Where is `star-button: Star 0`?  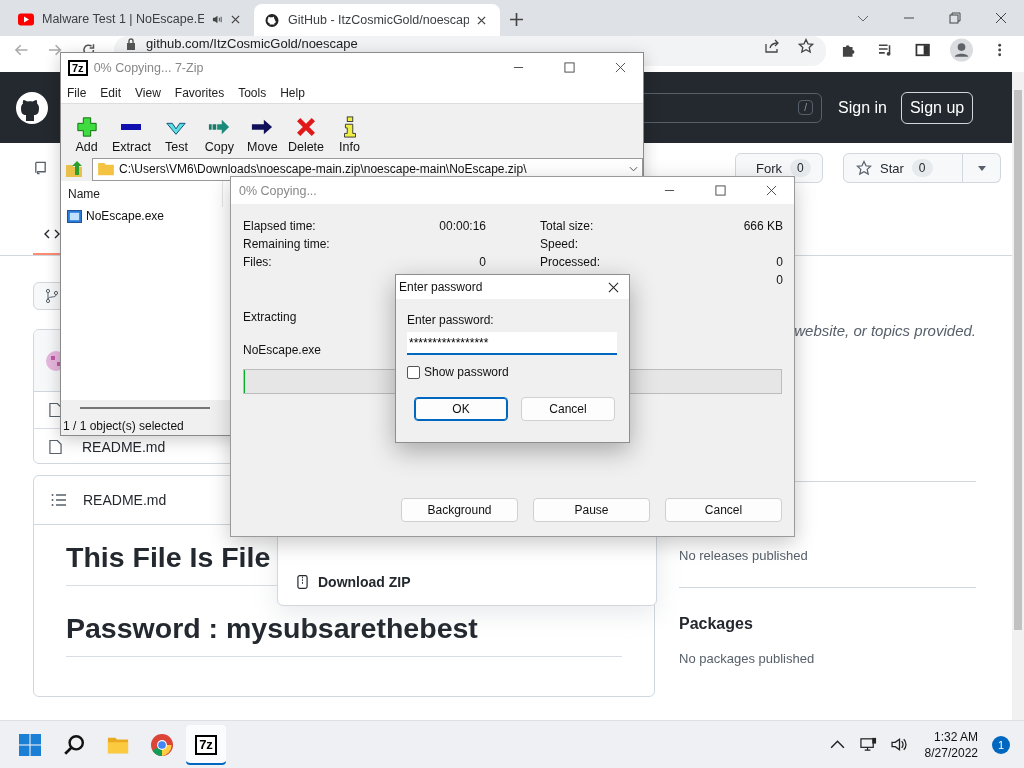 star-button: Star 0 is located at coordinates (903, 168).